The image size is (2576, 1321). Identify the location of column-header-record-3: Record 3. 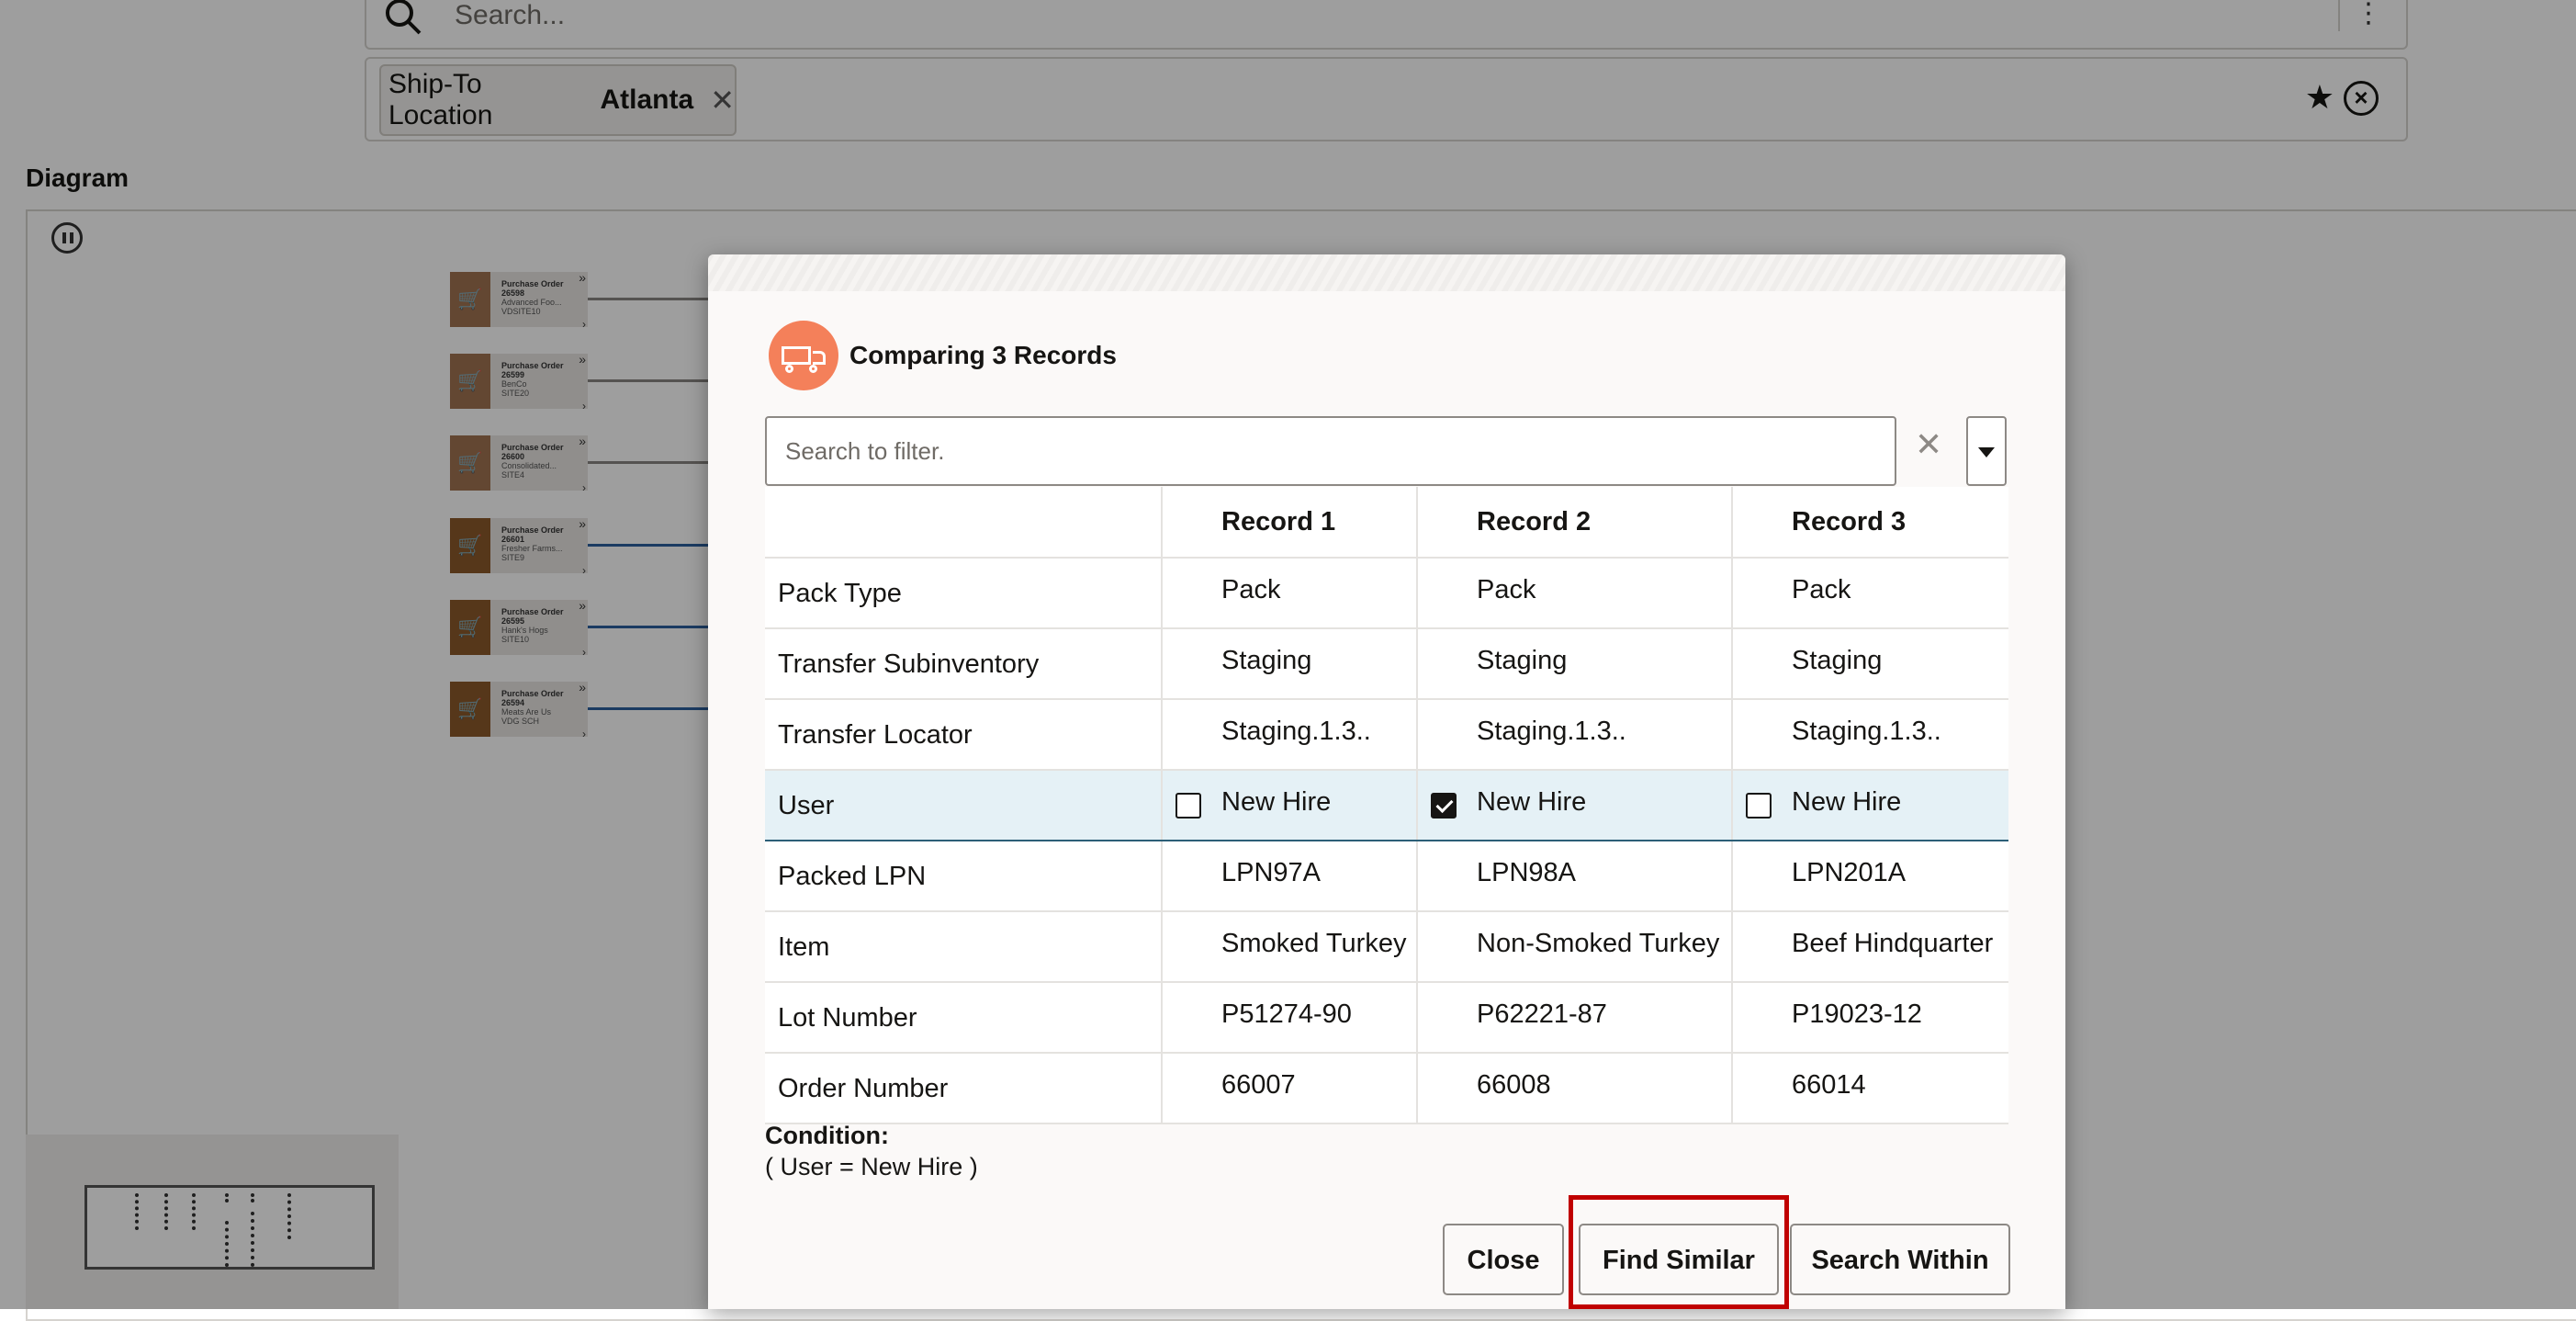
(1870, 523).